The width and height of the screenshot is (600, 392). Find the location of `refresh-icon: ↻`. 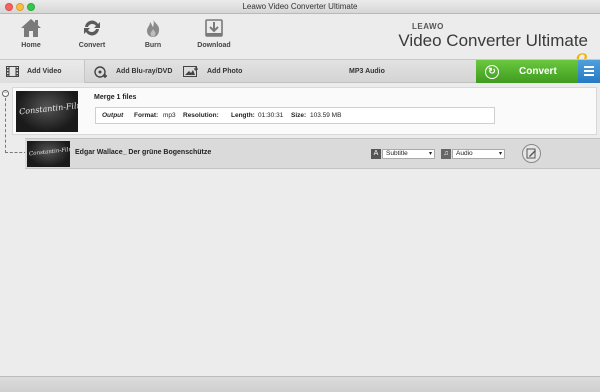

refresh-icon: ↻ is located at coordinates (492, 71).